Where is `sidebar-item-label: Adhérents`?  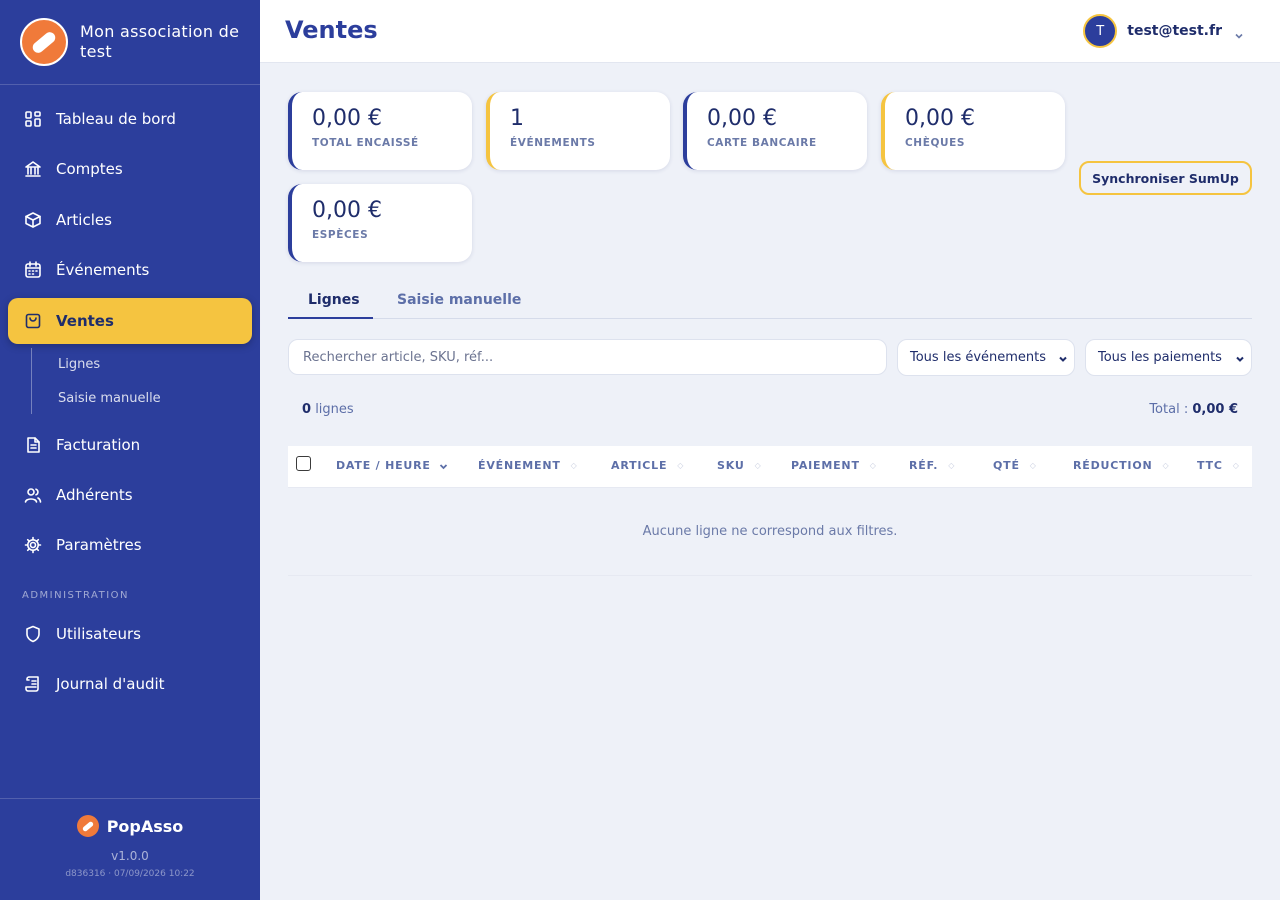
sidebar-item-label: Adhérents is located at coordinates (94, 495).